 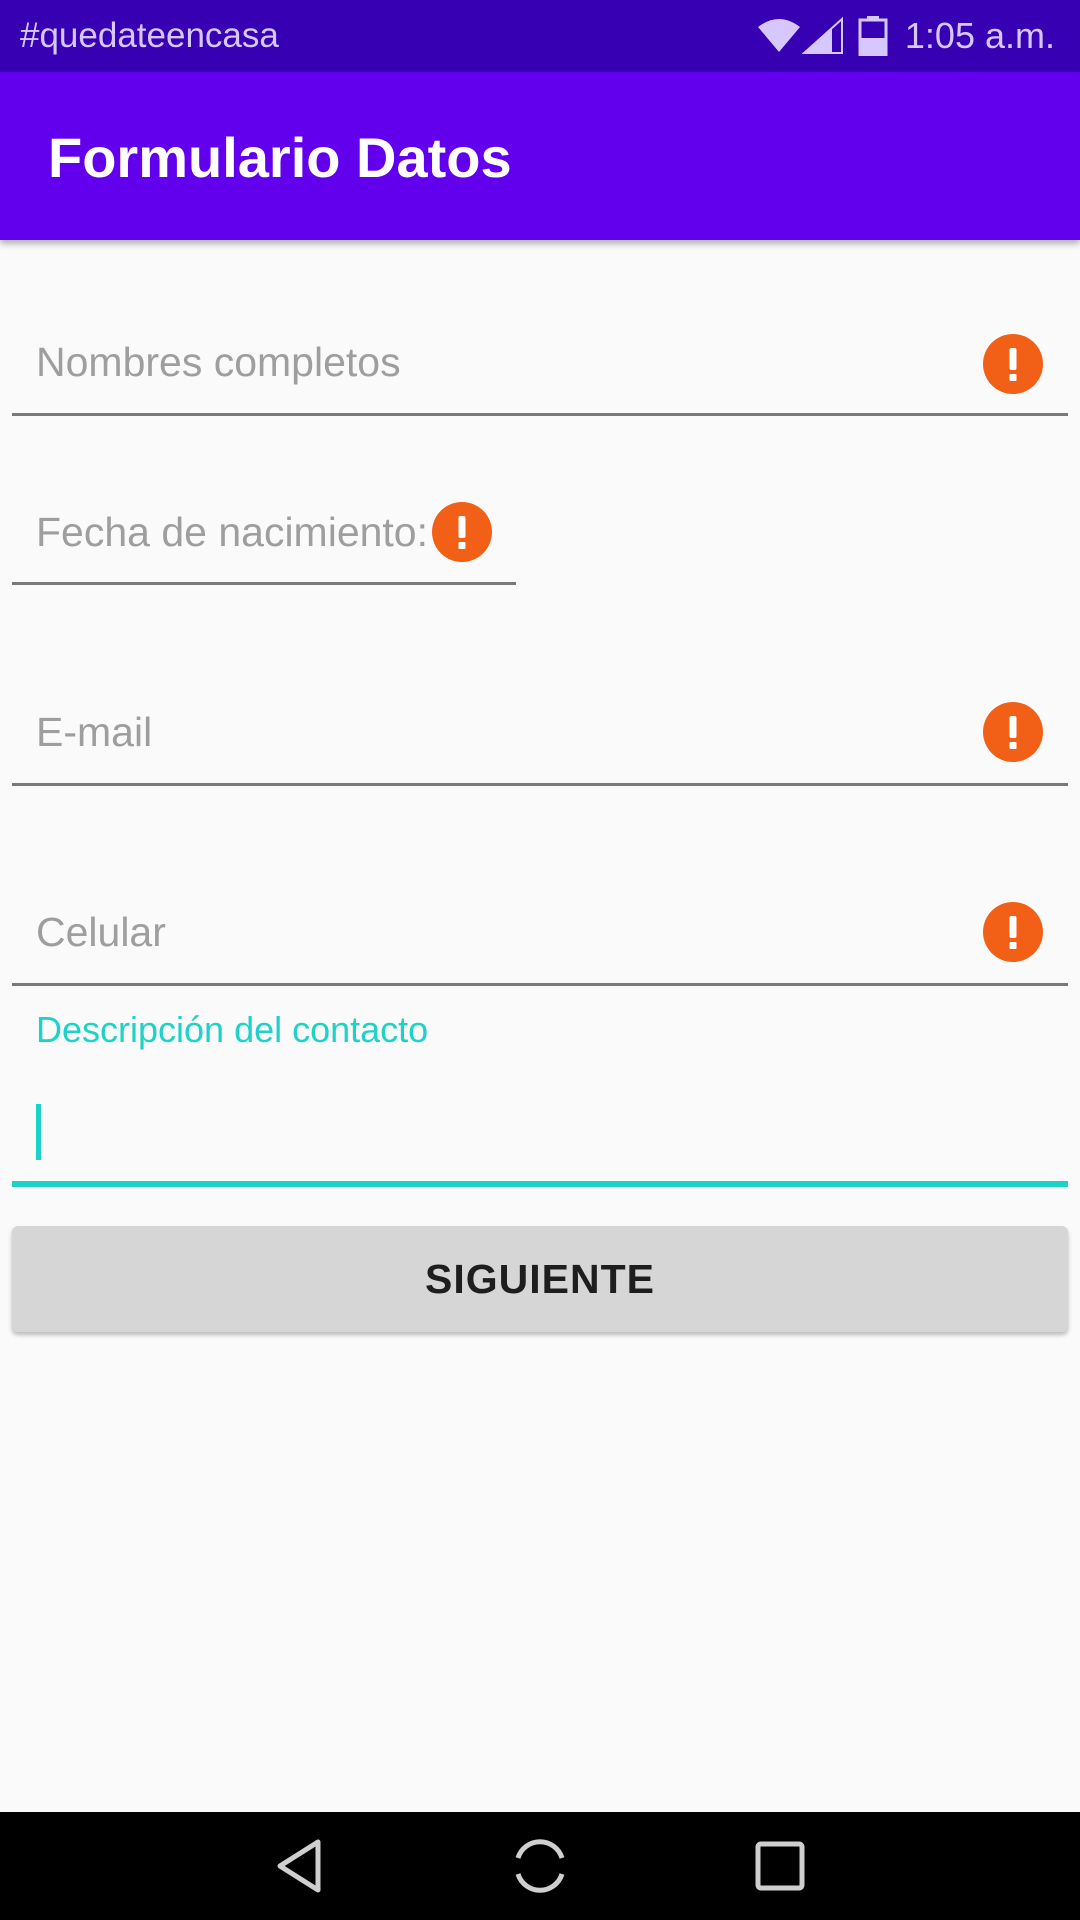 What do you see at coordinates (218, 362) in the screenshot?
I see `full-name-placeholder: Nombres completos` at bounding box center [218, 362].